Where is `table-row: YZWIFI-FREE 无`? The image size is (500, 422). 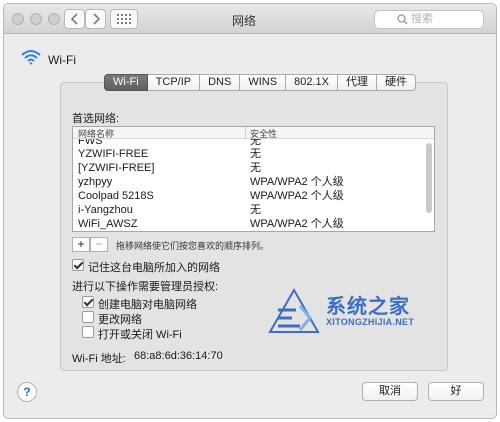
table-row: YZWIFI-FREE 无 is located at coordinates (253, 154).